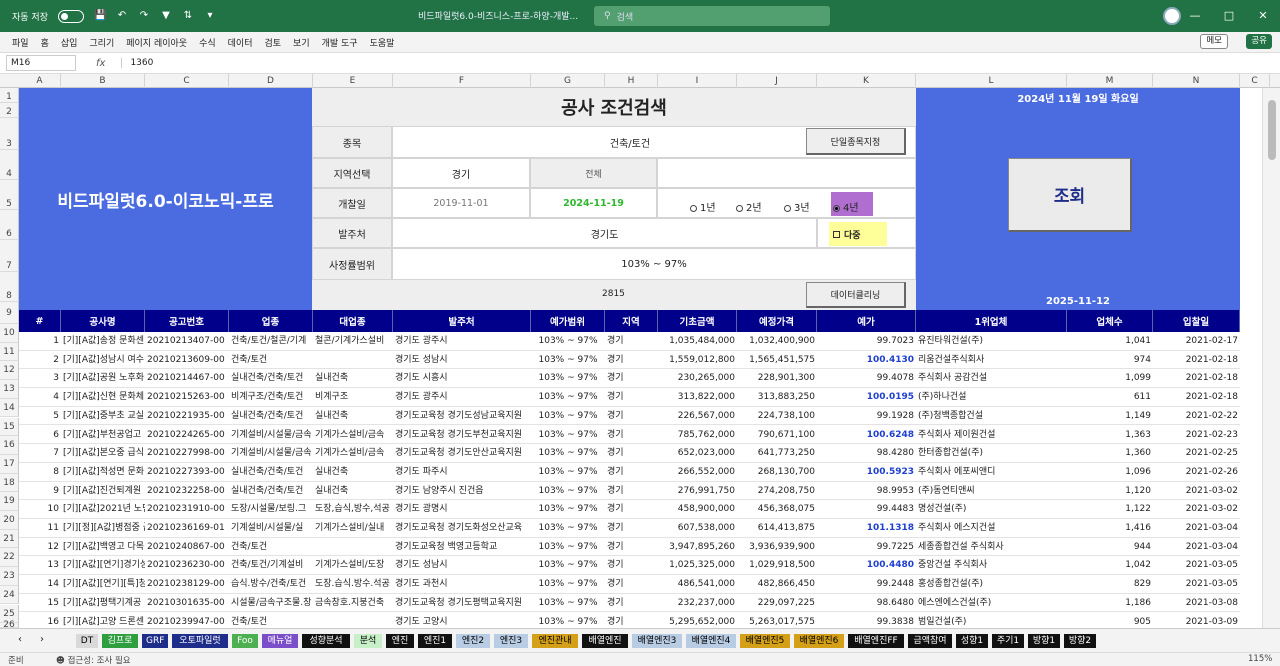 This screenshot has width=1280, height=666. I want to click on table-cell: [기][A값]평택기계공, so click(103, 603).